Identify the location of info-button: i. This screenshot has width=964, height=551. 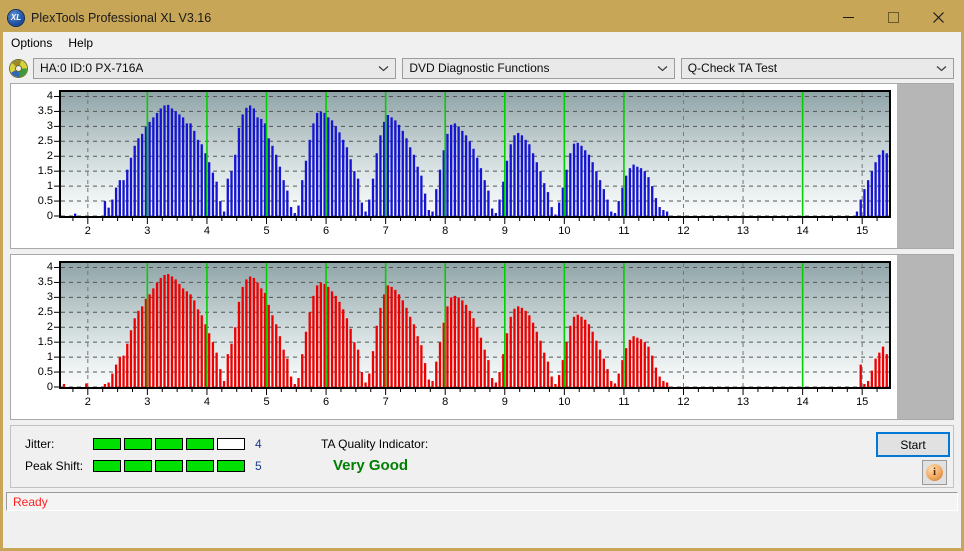
(934, 472).